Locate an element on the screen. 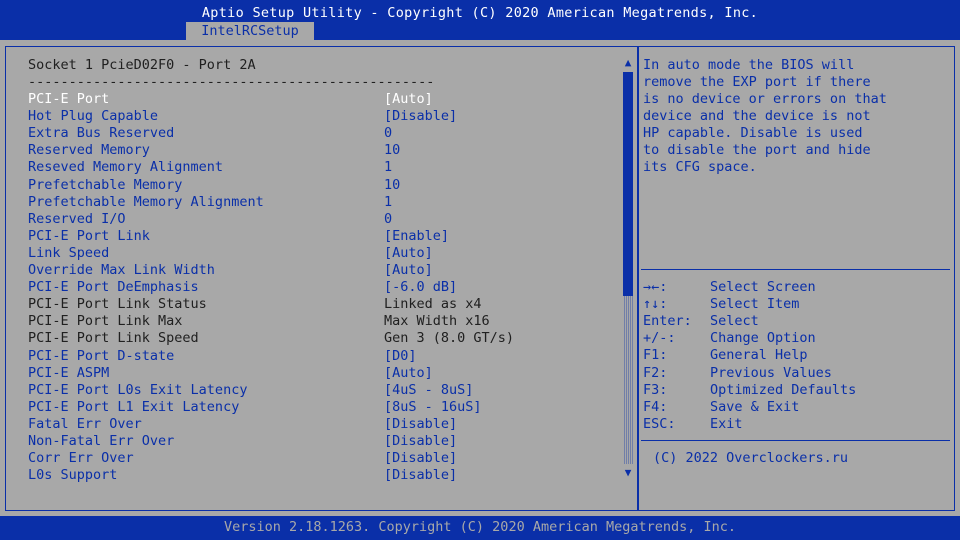  key-name: F2: is located at coordinates (655, 372).